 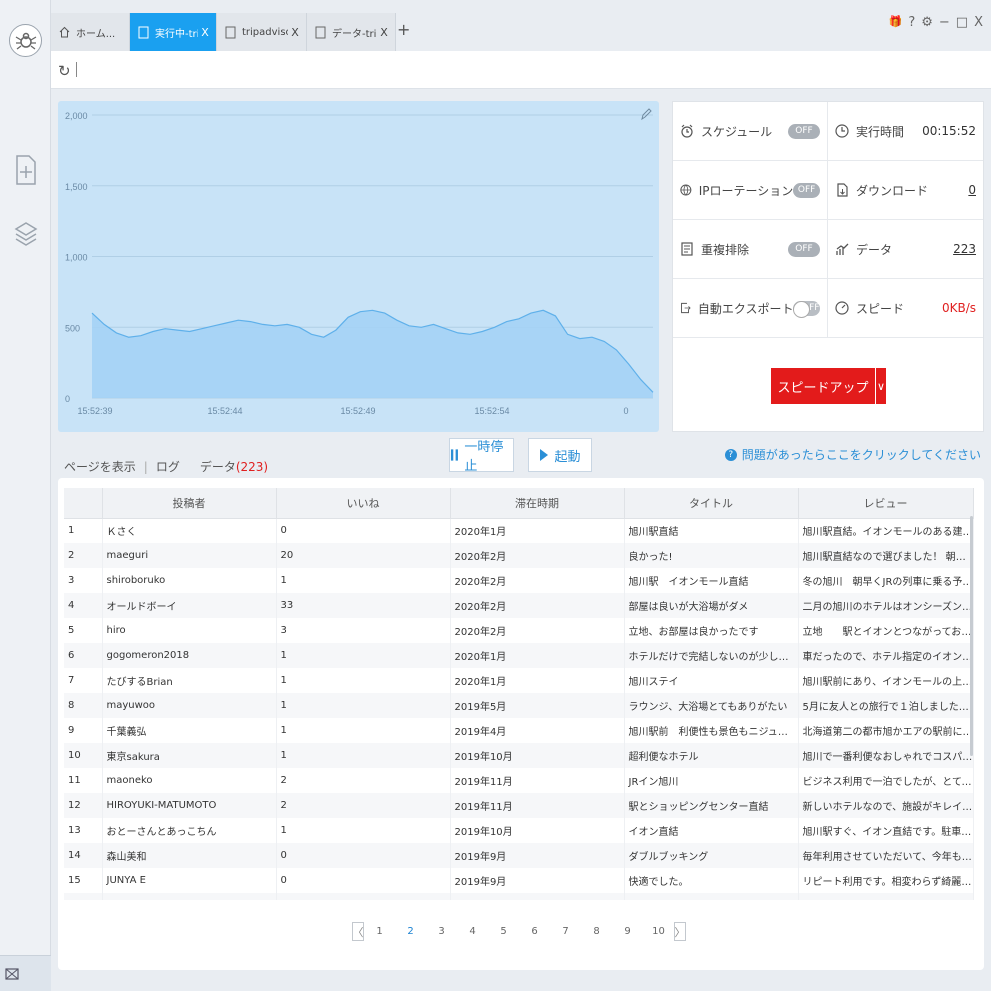 I want to click on column-header: 投稿者, so click(x=189, y=503).